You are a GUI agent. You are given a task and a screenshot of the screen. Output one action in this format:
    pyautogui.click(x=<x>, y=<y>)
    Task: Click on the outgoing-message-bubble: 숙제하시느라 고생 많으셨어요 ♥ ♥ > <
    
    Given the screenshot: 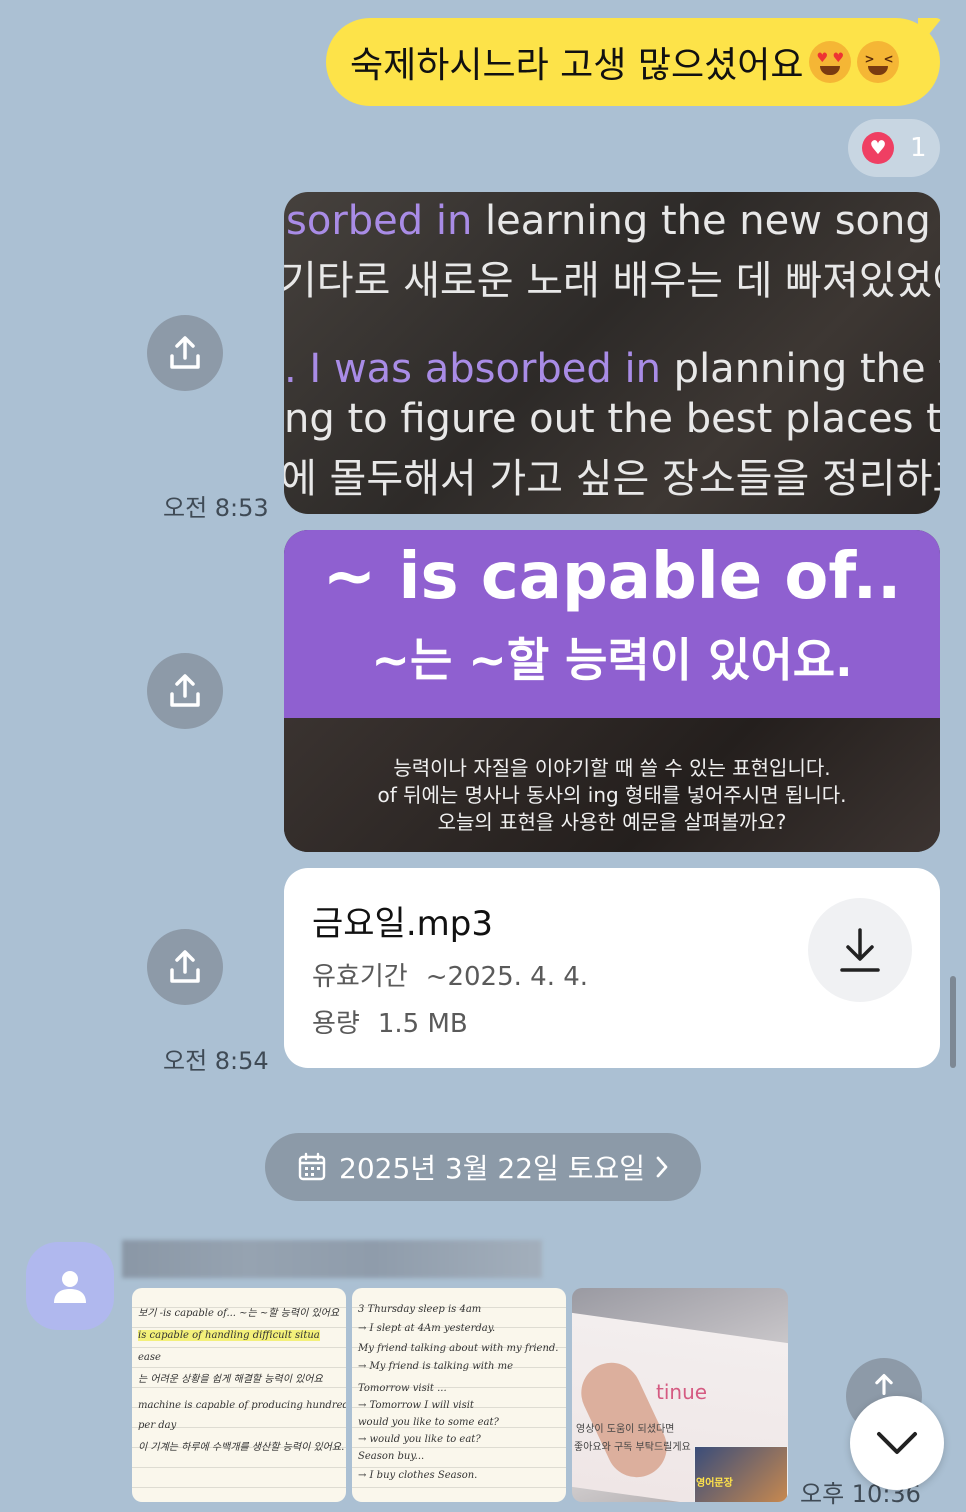 What is the action you would take?
    pyautogui.click(x=633, y=62)
    